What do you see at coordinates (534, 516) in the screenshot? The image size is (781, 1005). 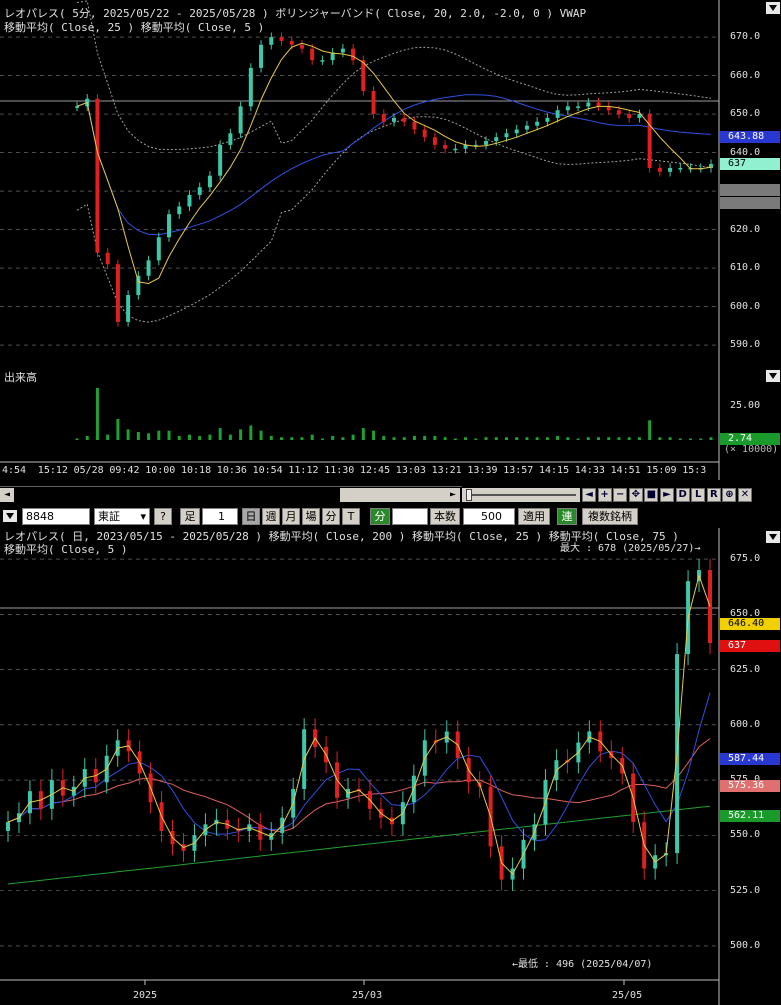 I see `apply-button: 適用` at bounding box center [534, 516].